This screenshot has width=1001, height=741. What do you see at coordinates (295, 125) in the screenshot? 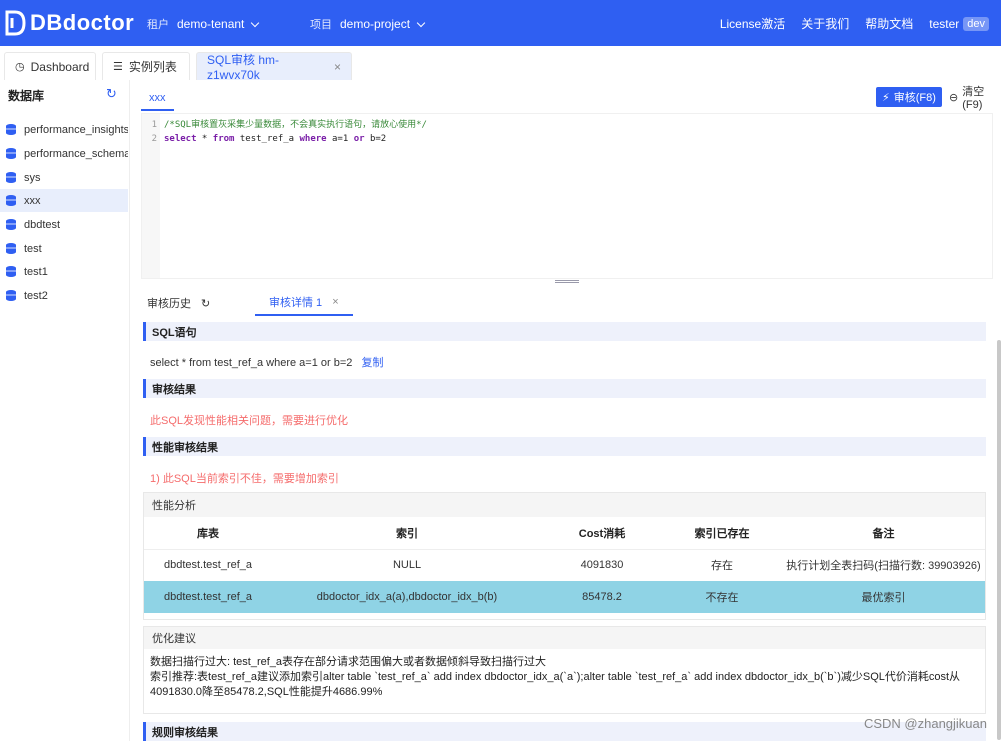
I see `code-line-1: /*SQL审核置灰采集少量数据，不会真实执行语句，请放心使用*/` at bounding box center [295, 125].